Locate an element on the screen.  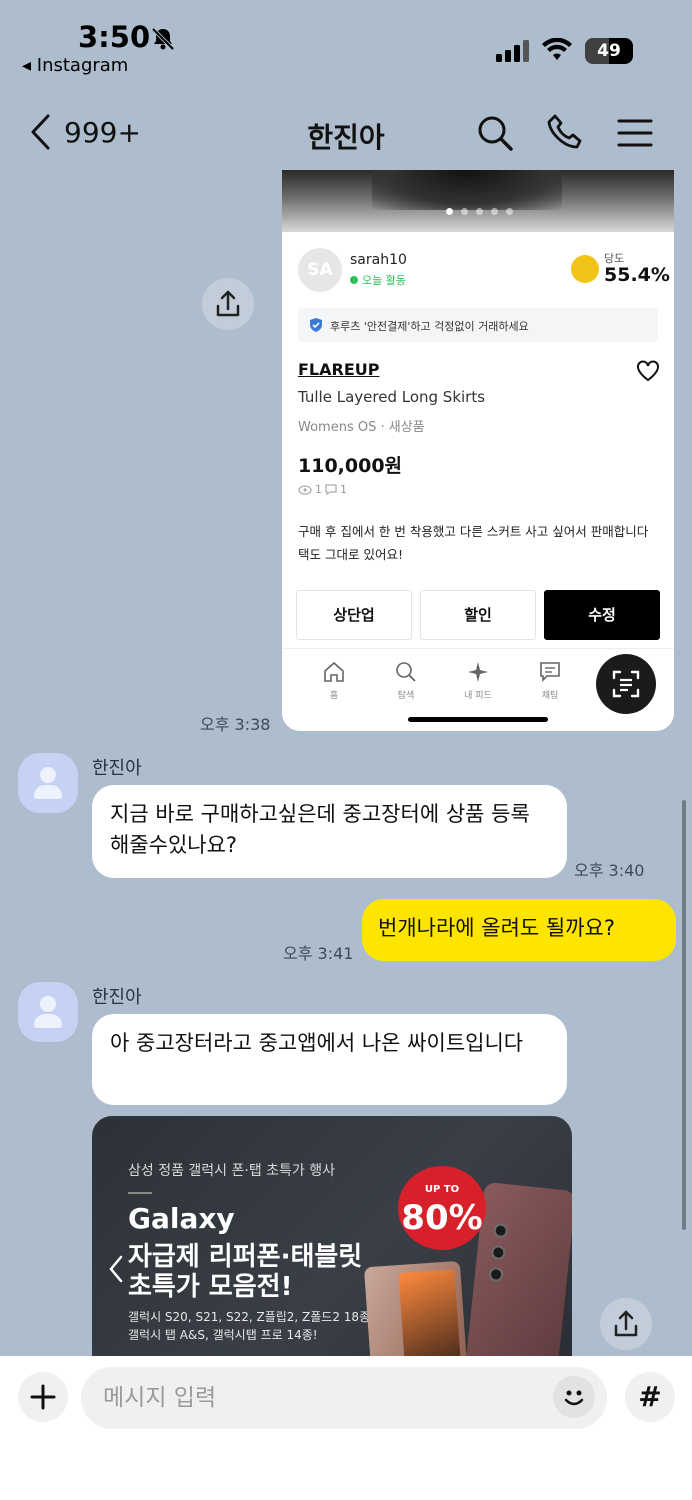
nav-chat: 채팅 is located at coordinates (550, 680).